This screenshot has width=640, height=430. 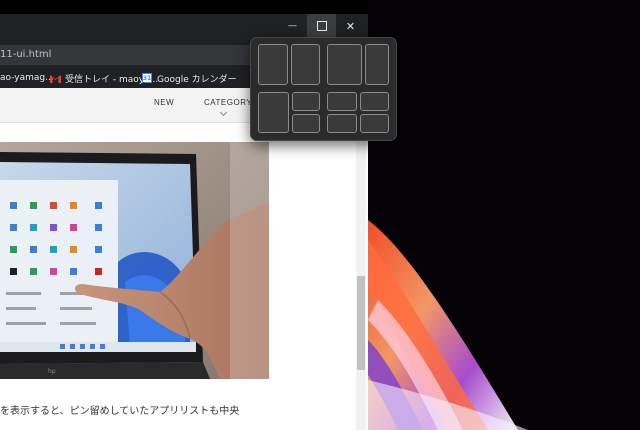 I want to click on minimize-button: —, so click(x=292, y=26).